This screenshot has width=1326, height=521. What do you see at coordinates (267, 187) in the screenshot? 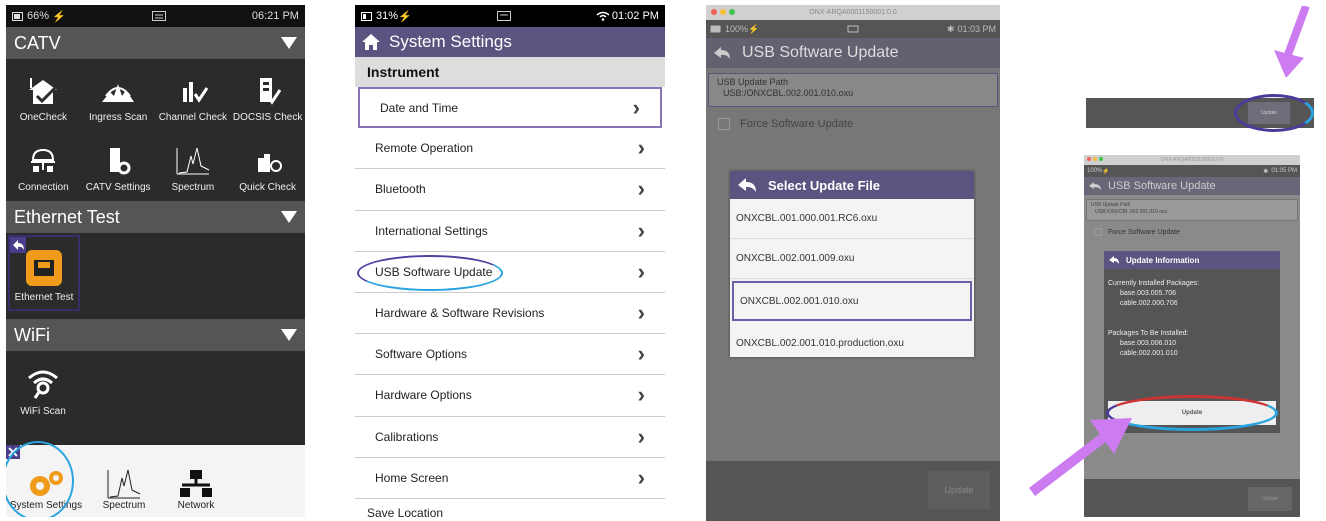
I see `tile-label: Quick Check` at bounding box center [267, 187].